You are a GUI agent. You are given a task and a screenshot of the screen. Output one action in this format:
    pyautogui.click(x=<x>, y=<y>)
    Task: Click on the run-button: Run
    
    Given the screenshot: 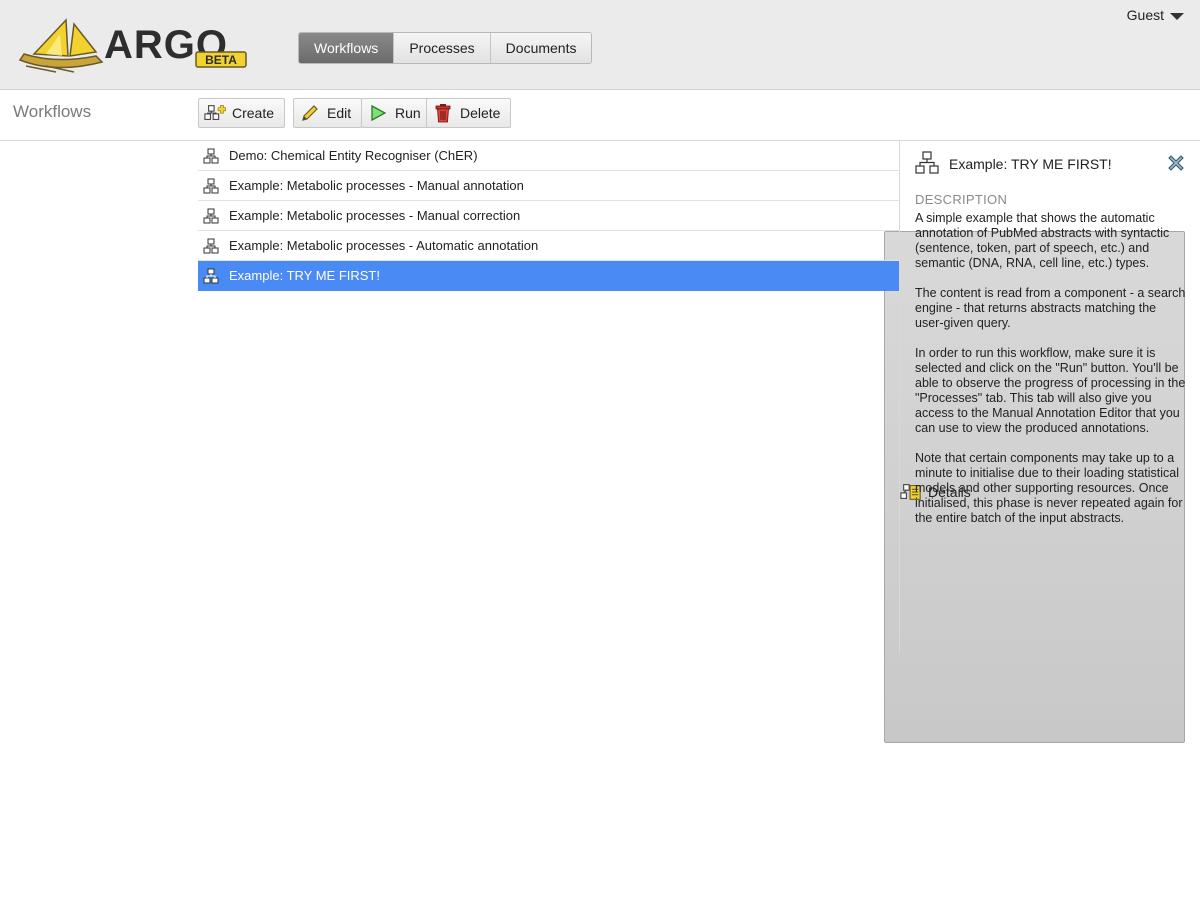 What is the action you would take?
    pyautogui.click(x=396, y=113)
    